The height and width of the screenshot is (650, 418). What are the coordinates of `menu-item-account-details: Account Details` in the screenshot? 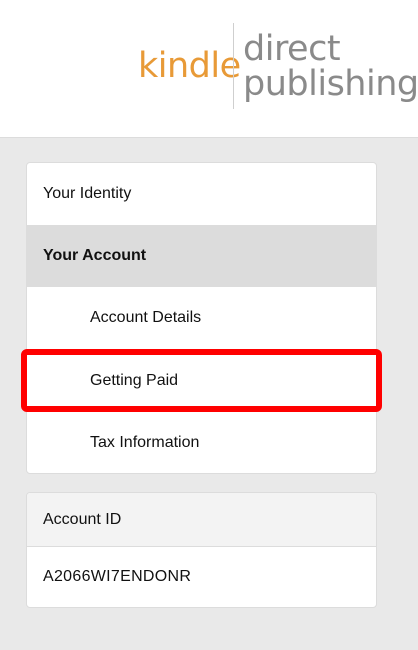 It's located at (201, 318).